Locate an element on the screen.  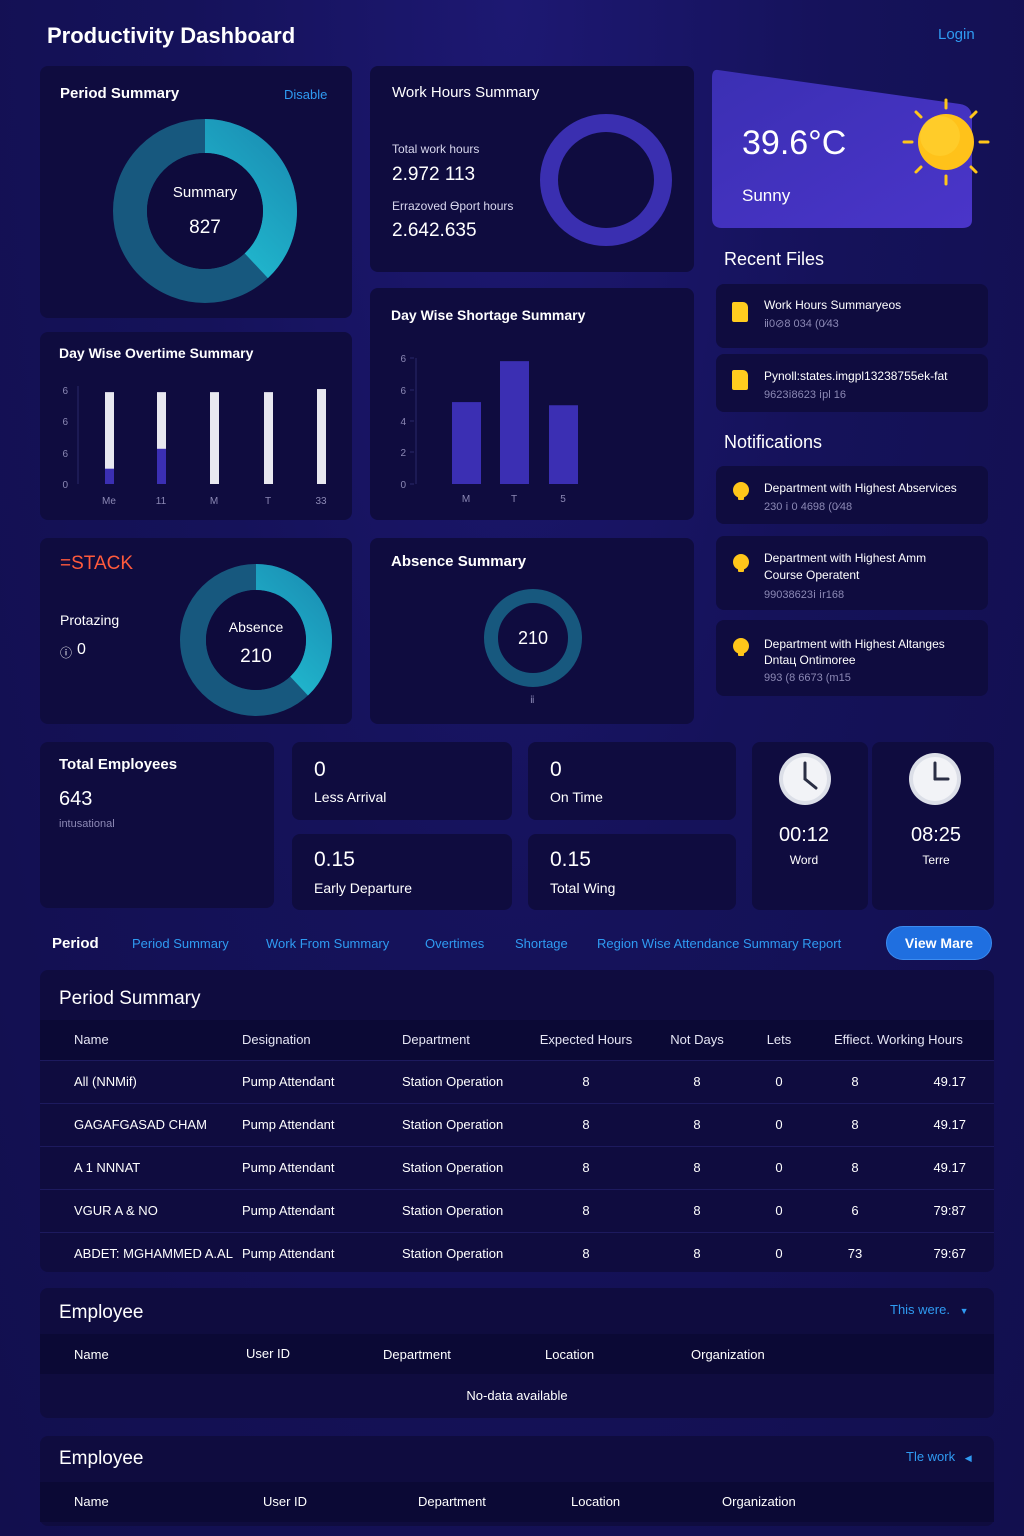
stat-label: Protazing is located at coordinates (90, 620).